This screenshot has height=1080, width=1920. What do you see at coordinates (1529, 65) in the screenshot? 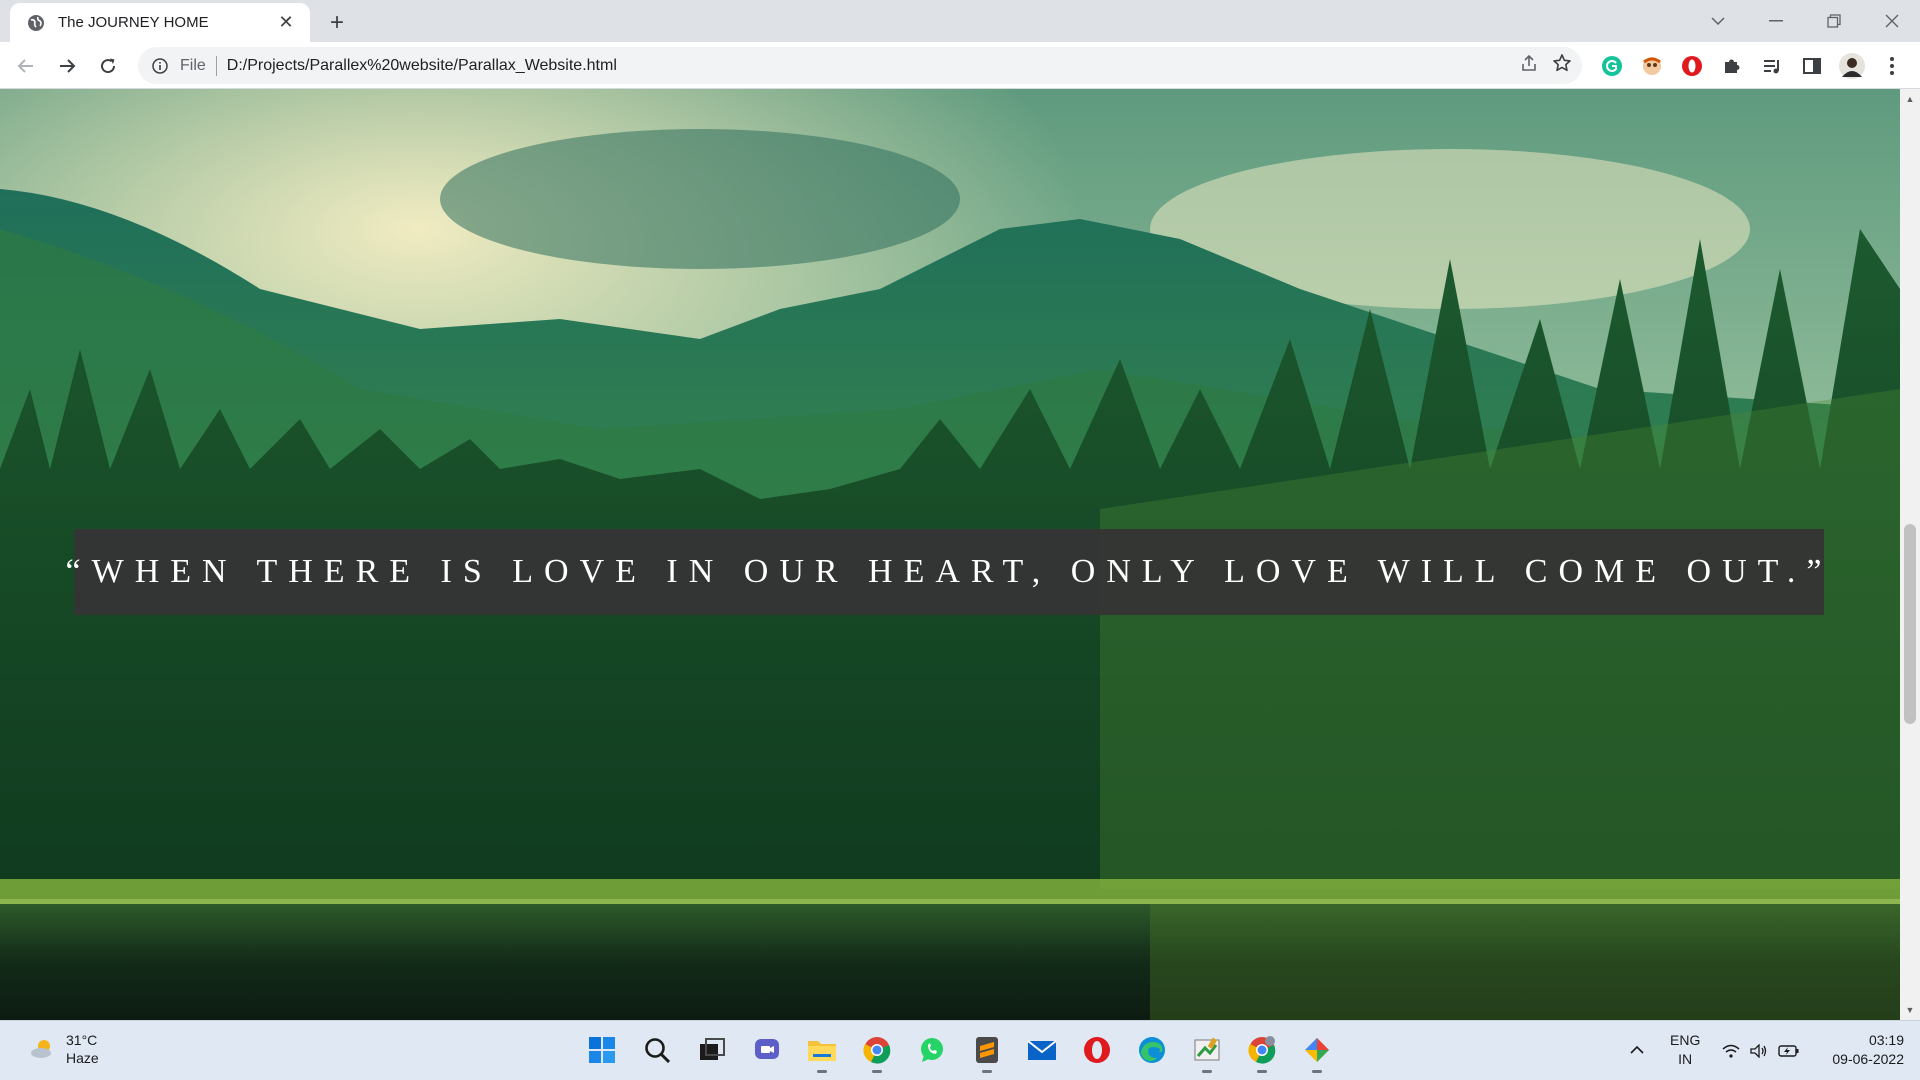
I see `share-icon` at bounding box center [1529, 65].